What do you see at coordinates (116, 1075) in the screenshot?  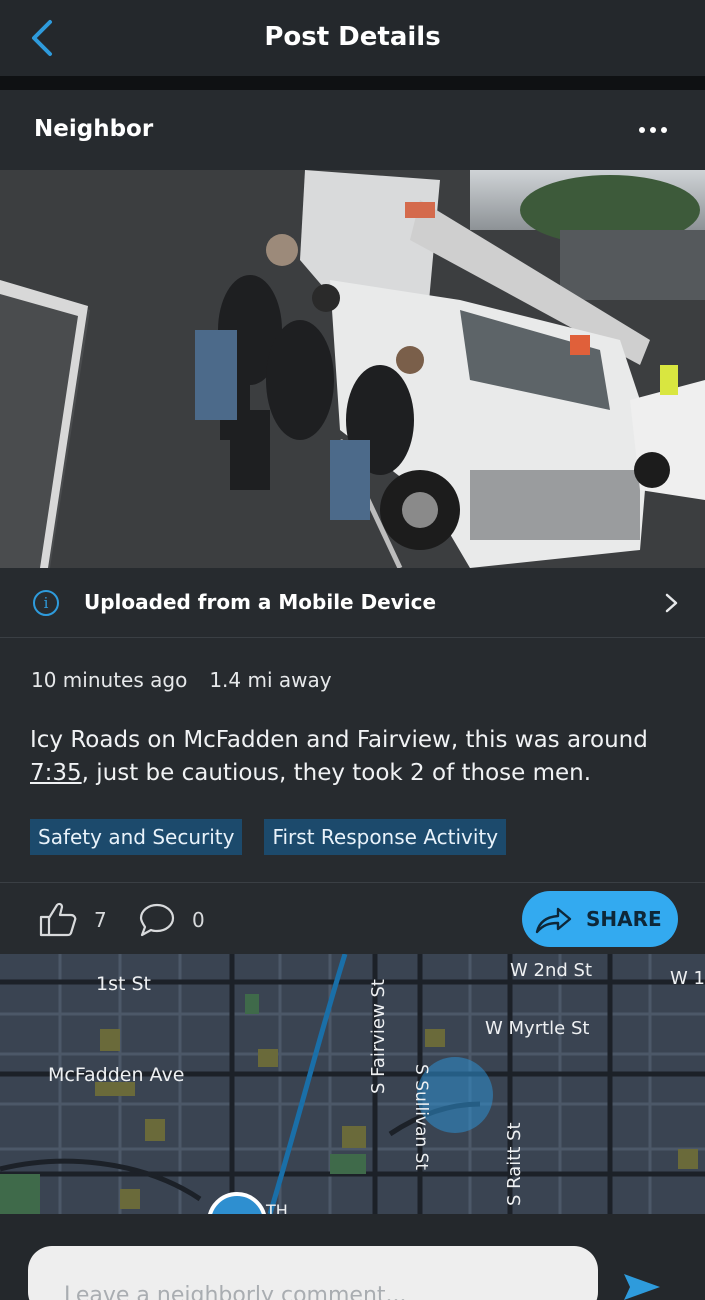 I see `map-label-mcfadden-ave: McFadden Ave` at bounding box center [116, 1075].